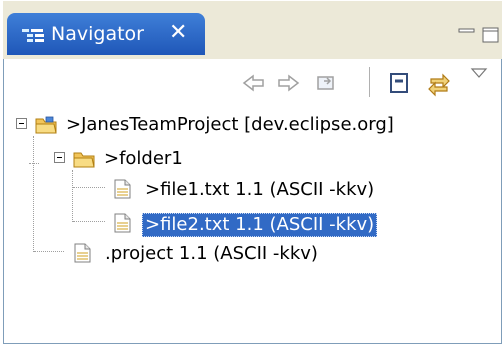  I want to click on tree-row-folder: >folder1, so click(170, 159).